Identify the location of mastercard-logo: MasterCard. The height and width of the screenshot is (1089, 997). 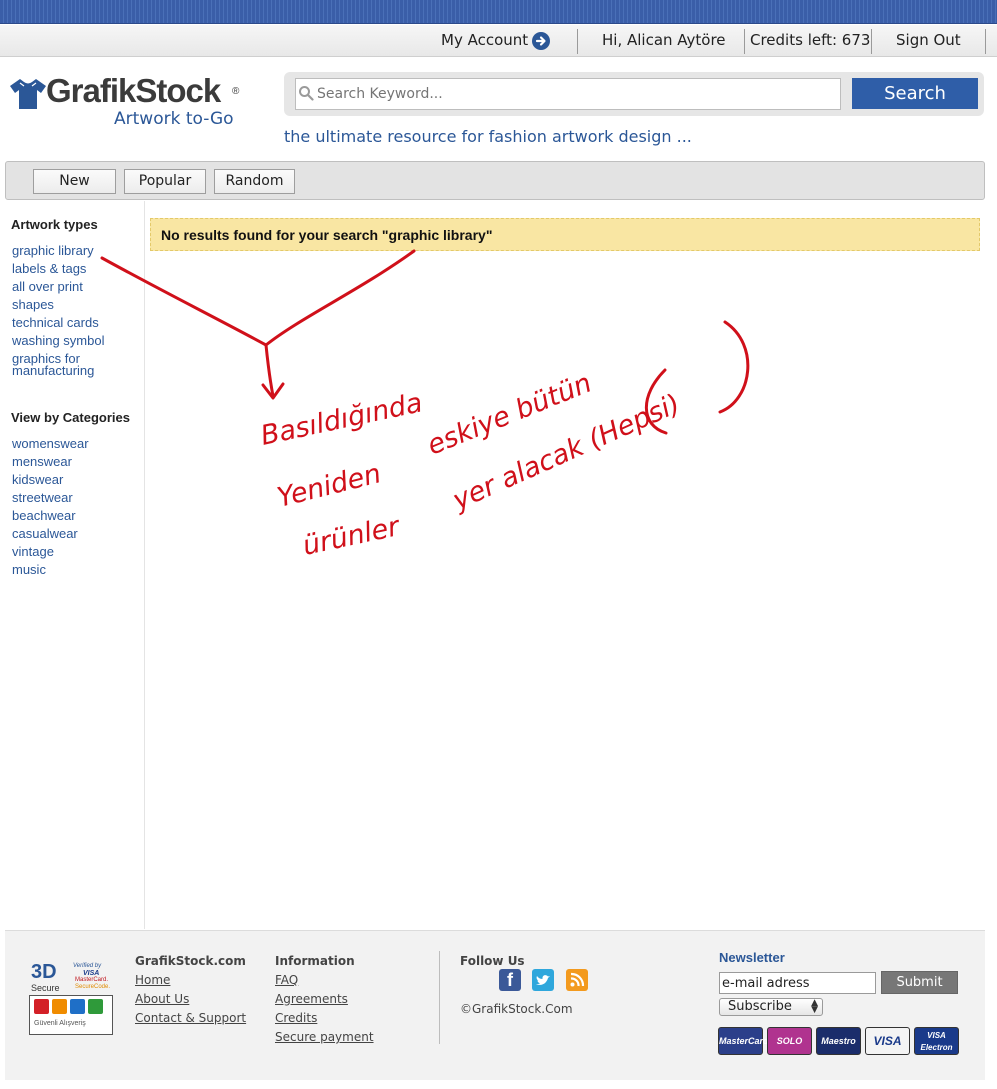
(743, 1041).